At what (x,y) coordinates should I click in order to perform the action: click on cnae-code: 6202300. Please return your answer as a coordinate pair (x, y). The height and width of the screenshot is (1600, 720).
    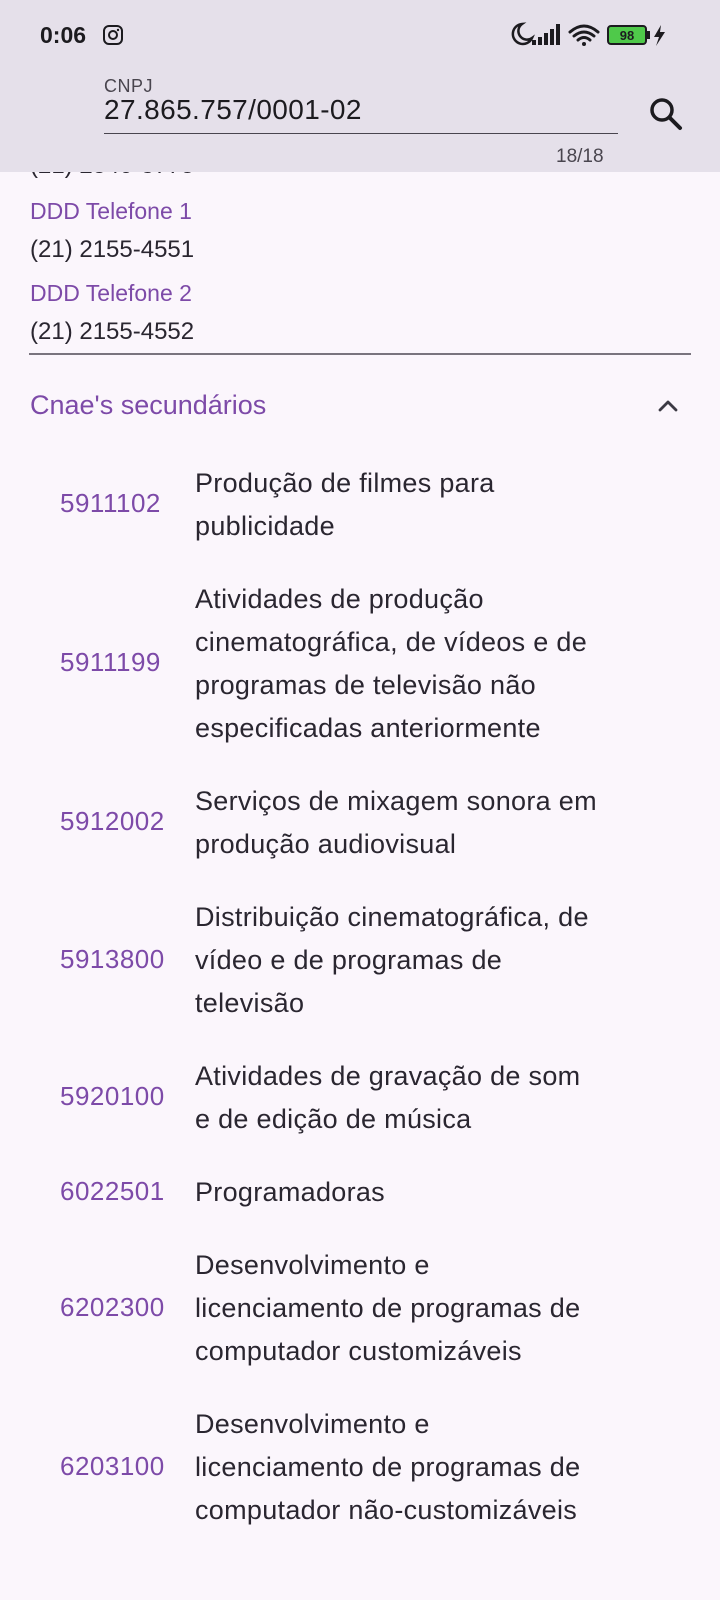
    Looking at the image, I should click on (112, 1306).